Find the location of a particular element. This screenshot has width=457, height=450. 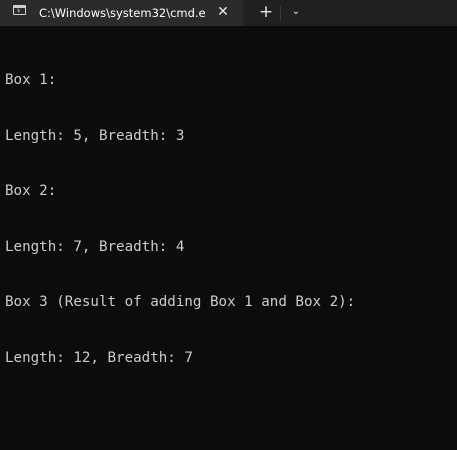

console-line: Box 2: is located at coordinates (31, 191).